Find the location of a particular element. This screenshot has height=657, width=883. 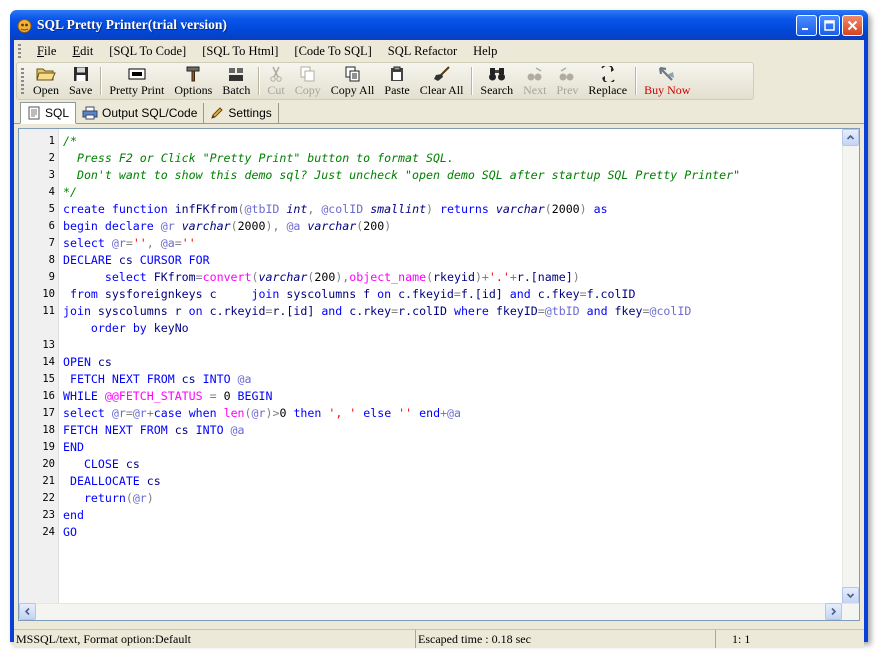

code-line: OPEN cs is located at coordinates (87, 362).